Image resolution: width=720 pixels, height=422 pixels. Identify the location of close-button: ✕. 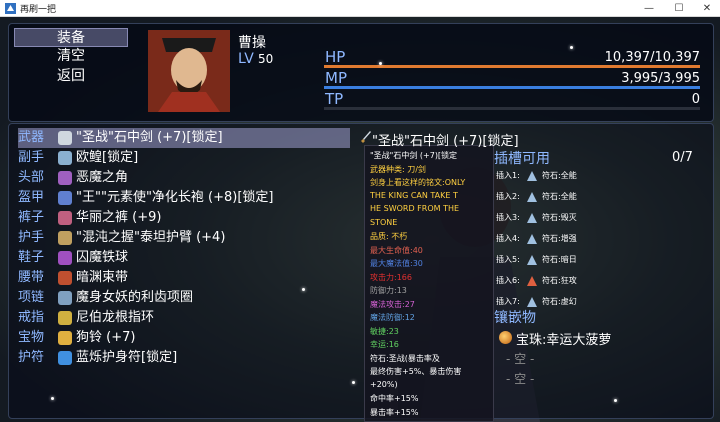
(706, 8).